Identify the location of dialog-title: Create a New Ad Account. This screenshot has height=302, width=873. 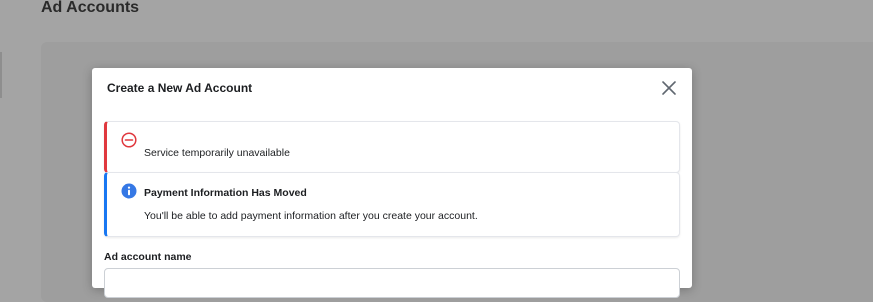
(180, 88).